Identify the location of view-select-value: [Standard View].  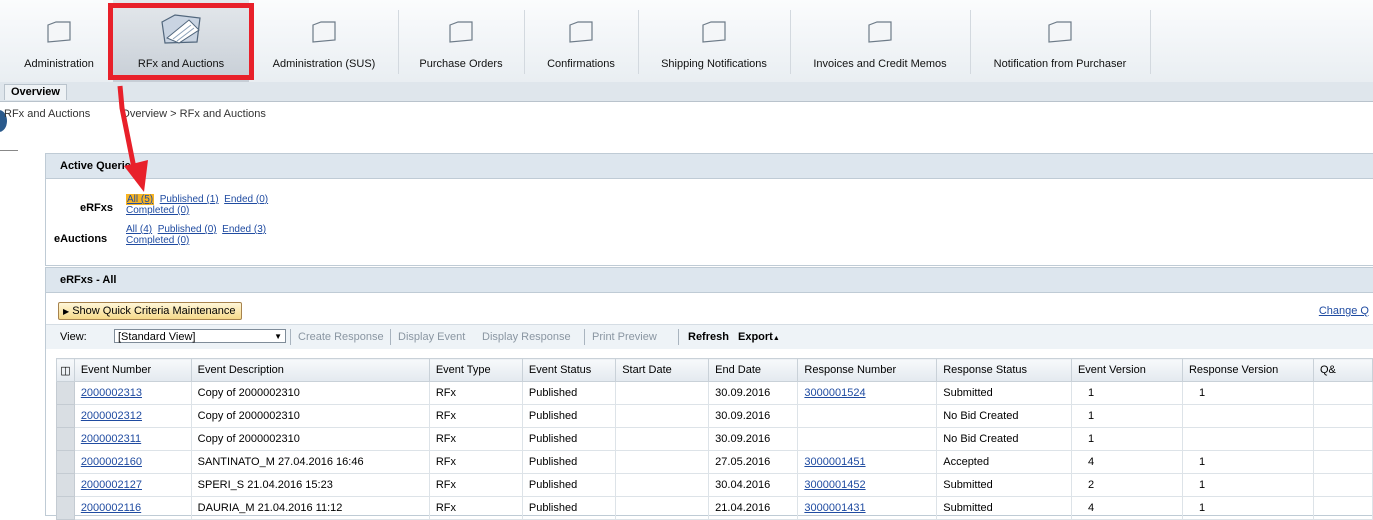
(157, 337).